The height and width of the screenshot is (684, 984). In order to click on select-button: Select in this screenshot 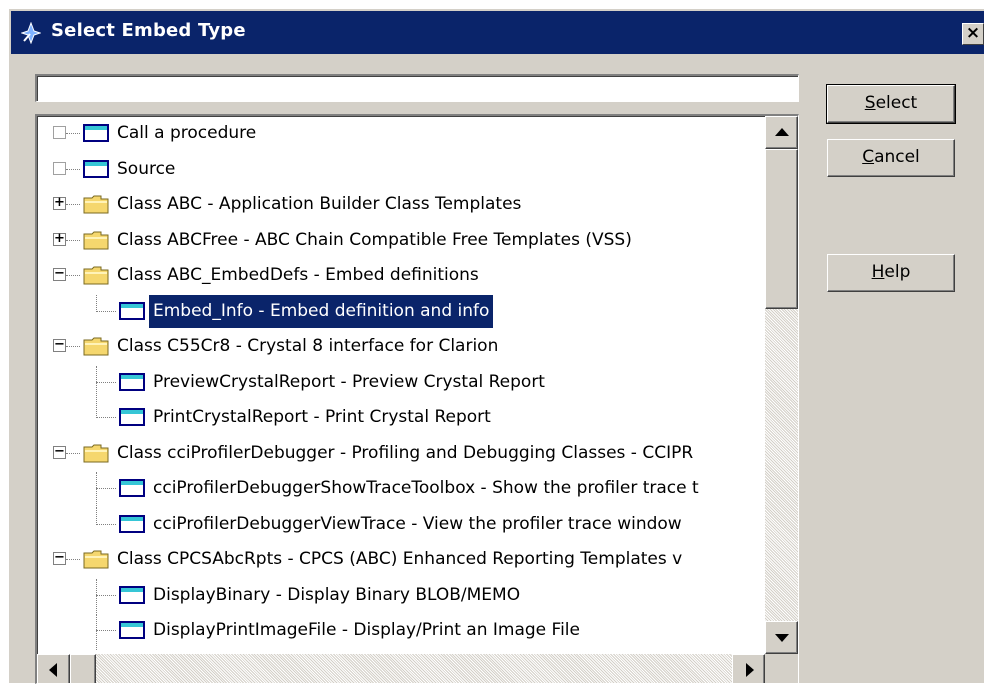, I will do `click(891, 104)`.